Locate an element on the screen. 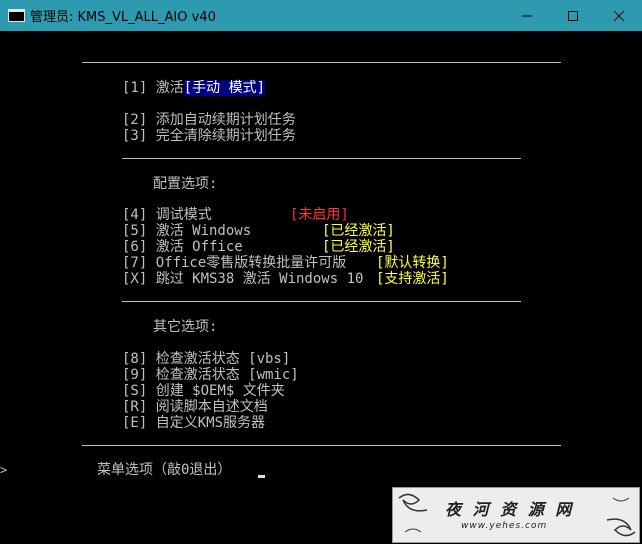 The width and height of the screenshot is (642, 544). console-app-icon is located at coordinates (16, 15).